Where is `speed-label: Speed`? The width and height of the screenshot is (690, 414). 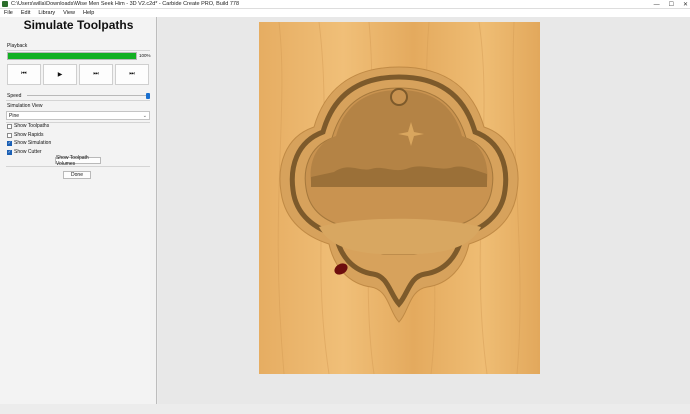
speed-label: Speed is located at coordinates (14, 96).